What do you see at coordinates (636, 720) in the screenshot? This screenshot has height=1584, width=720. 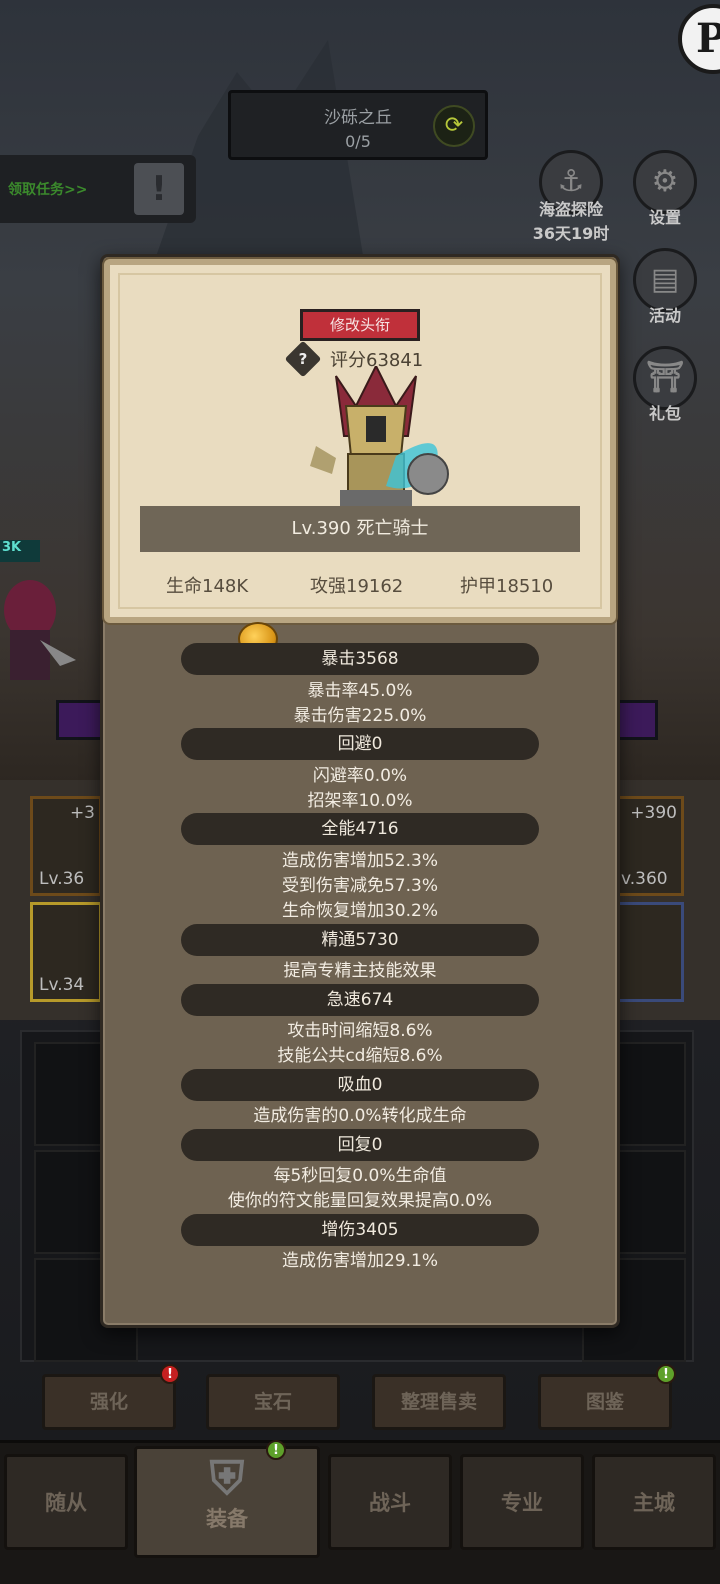 I see `ally-bar-right` at bounding box center [636, 720].